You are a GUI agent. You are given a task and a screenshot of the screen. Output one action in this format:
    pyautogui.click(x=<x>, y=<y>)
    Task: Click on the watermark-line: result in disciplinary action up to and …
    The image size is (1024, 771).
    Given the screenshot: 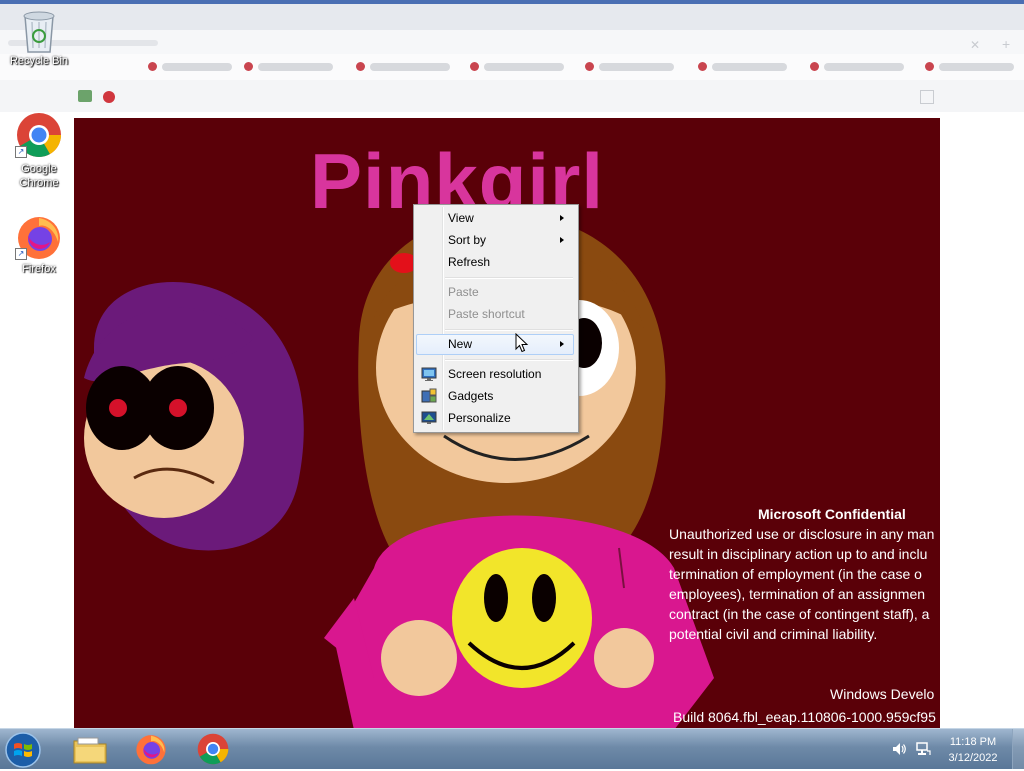 What is the action you would take?
    pyautogui.click(x=798, y=554)
    